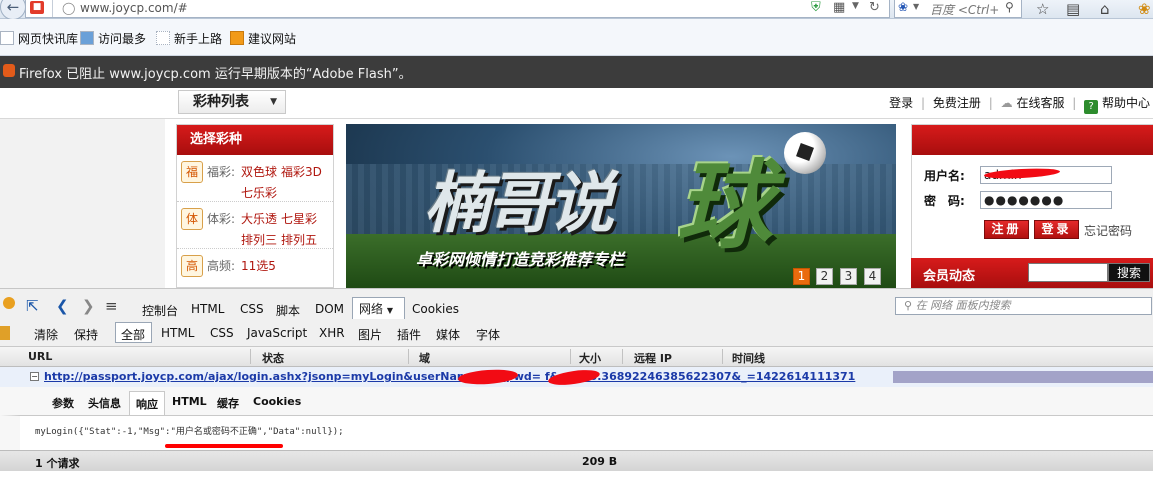  Describe the element at coordinates (192, 266) in the screenshot. I see `high-freq-lottery-icon: 高` at that location.